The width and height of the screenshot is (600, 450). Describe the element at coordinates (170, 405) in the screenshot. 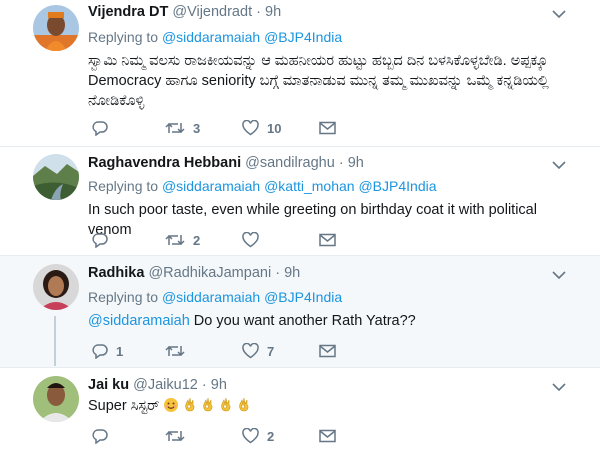

I see `smiling-face-emoji-icon` at that location.